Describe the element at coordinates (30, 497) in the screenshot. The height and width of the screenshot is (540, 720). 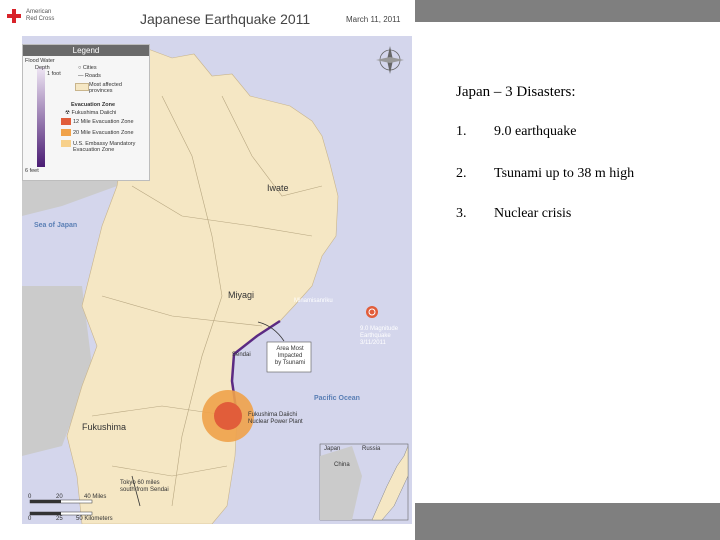
I see `scale-miles-0: 0` at that location.